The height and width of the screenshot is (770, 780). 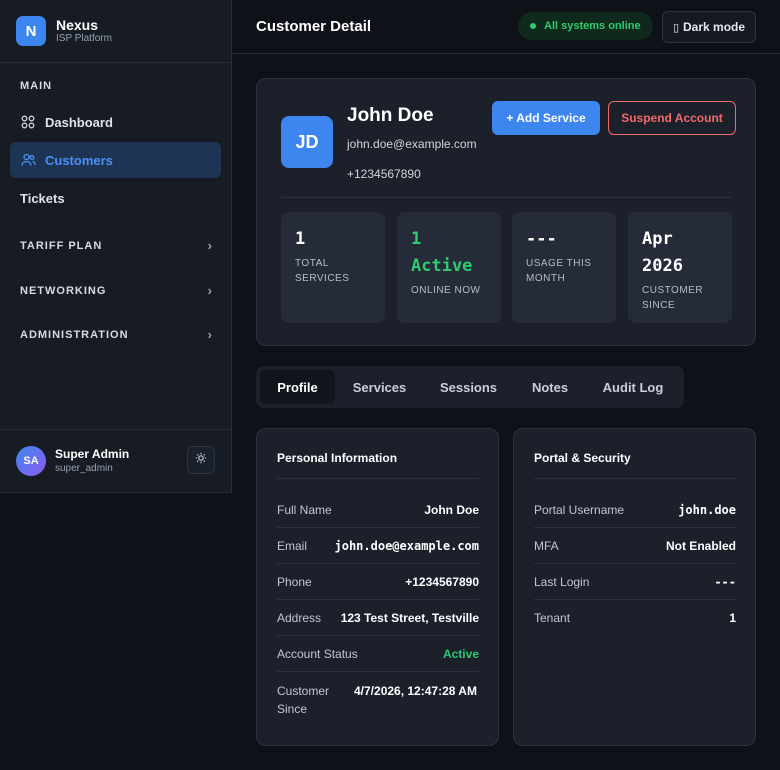 What do you see at coordinates (635, 618) in the screenshot?
I see `info-row-tenant: Tenant 1` at bounding box center [635, 618].